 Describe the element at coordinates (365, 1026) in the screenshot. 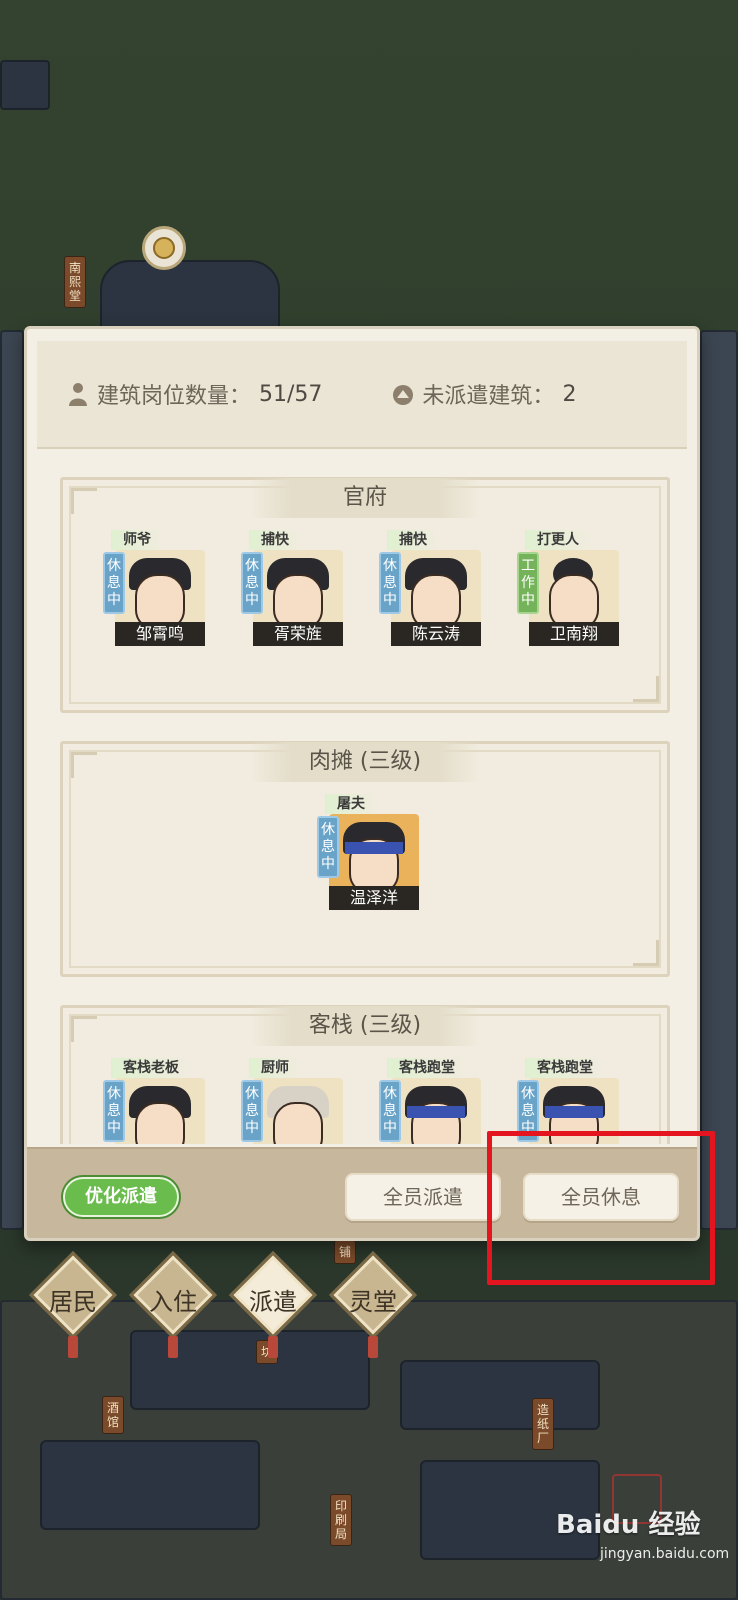

I see `building-title: 客栈 (三级)` at that location.